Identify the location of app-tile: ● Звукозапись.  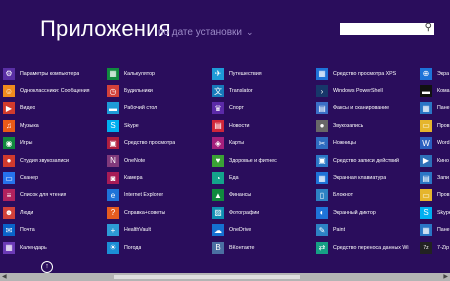
(370, 125).